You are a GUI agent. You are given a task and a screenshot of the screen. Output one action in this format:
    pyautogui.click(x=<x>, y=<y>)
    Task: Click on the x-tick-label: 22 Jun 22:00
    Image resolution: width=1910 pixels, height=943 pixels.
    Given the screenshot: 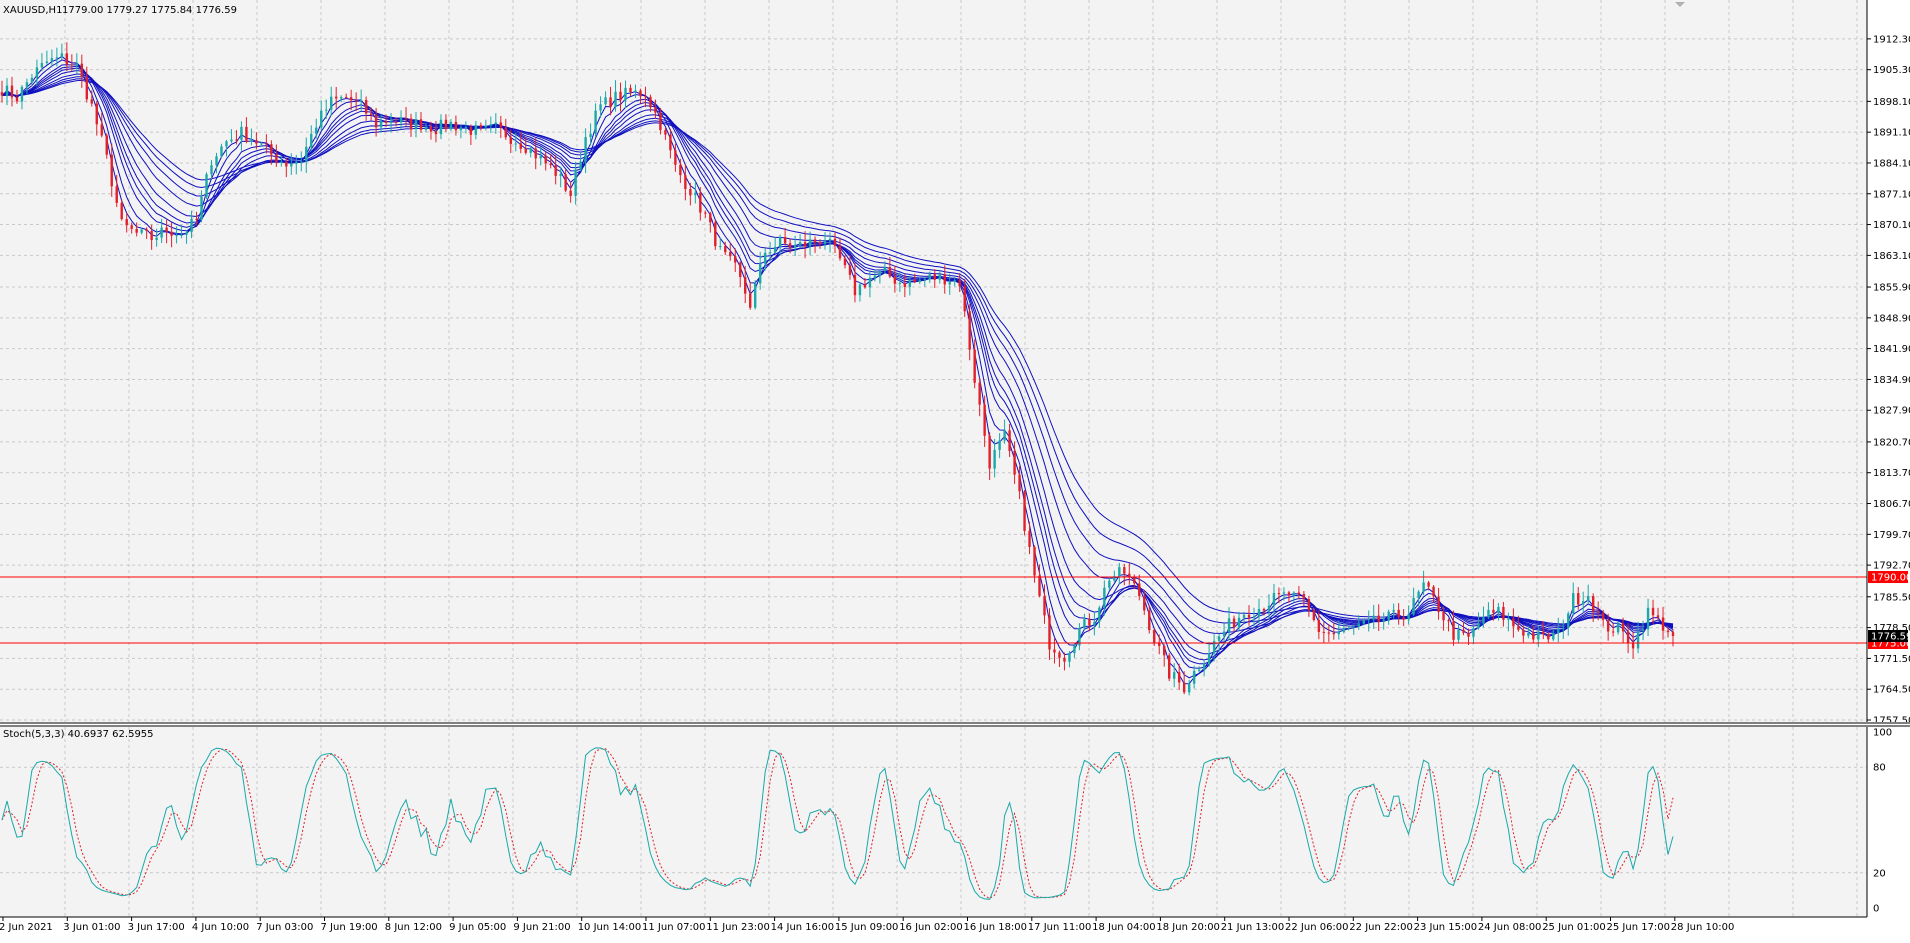 What is the action you would take?
    pyautogui.click(x=1381, y=927)
    